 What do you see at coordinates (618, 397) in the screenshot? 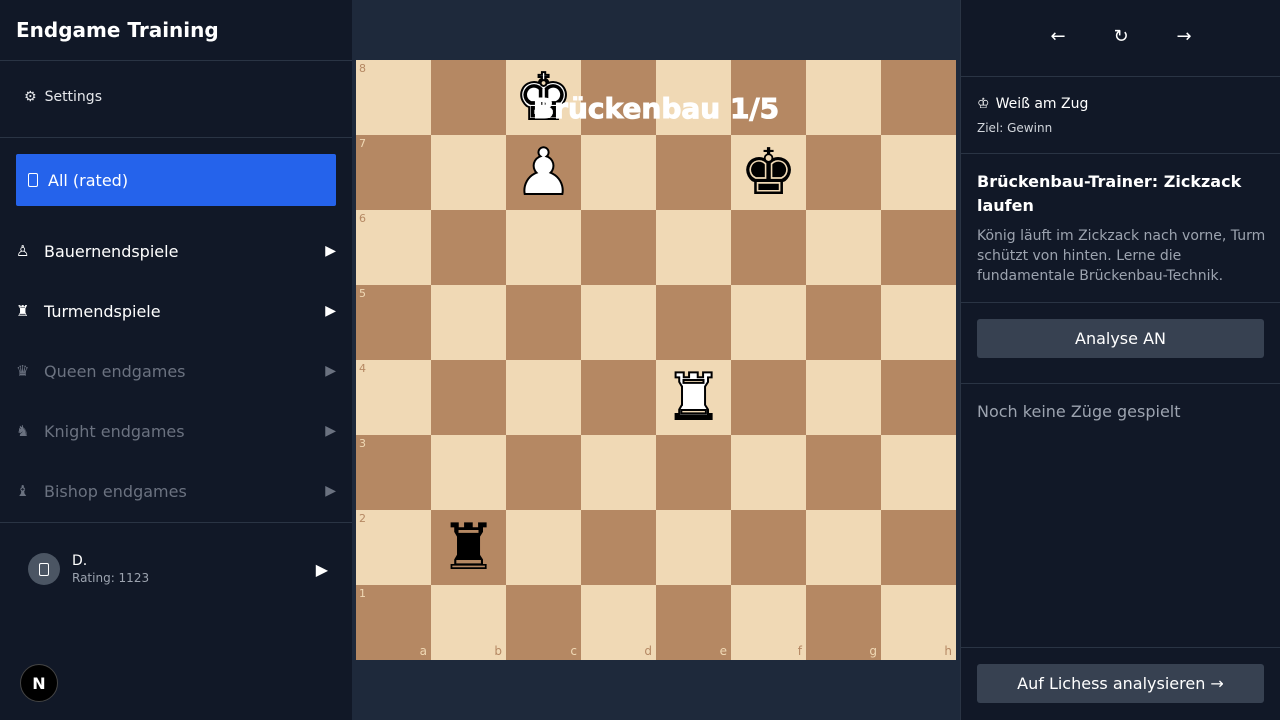
I see `square-d4` at bounding box center [618, 397].